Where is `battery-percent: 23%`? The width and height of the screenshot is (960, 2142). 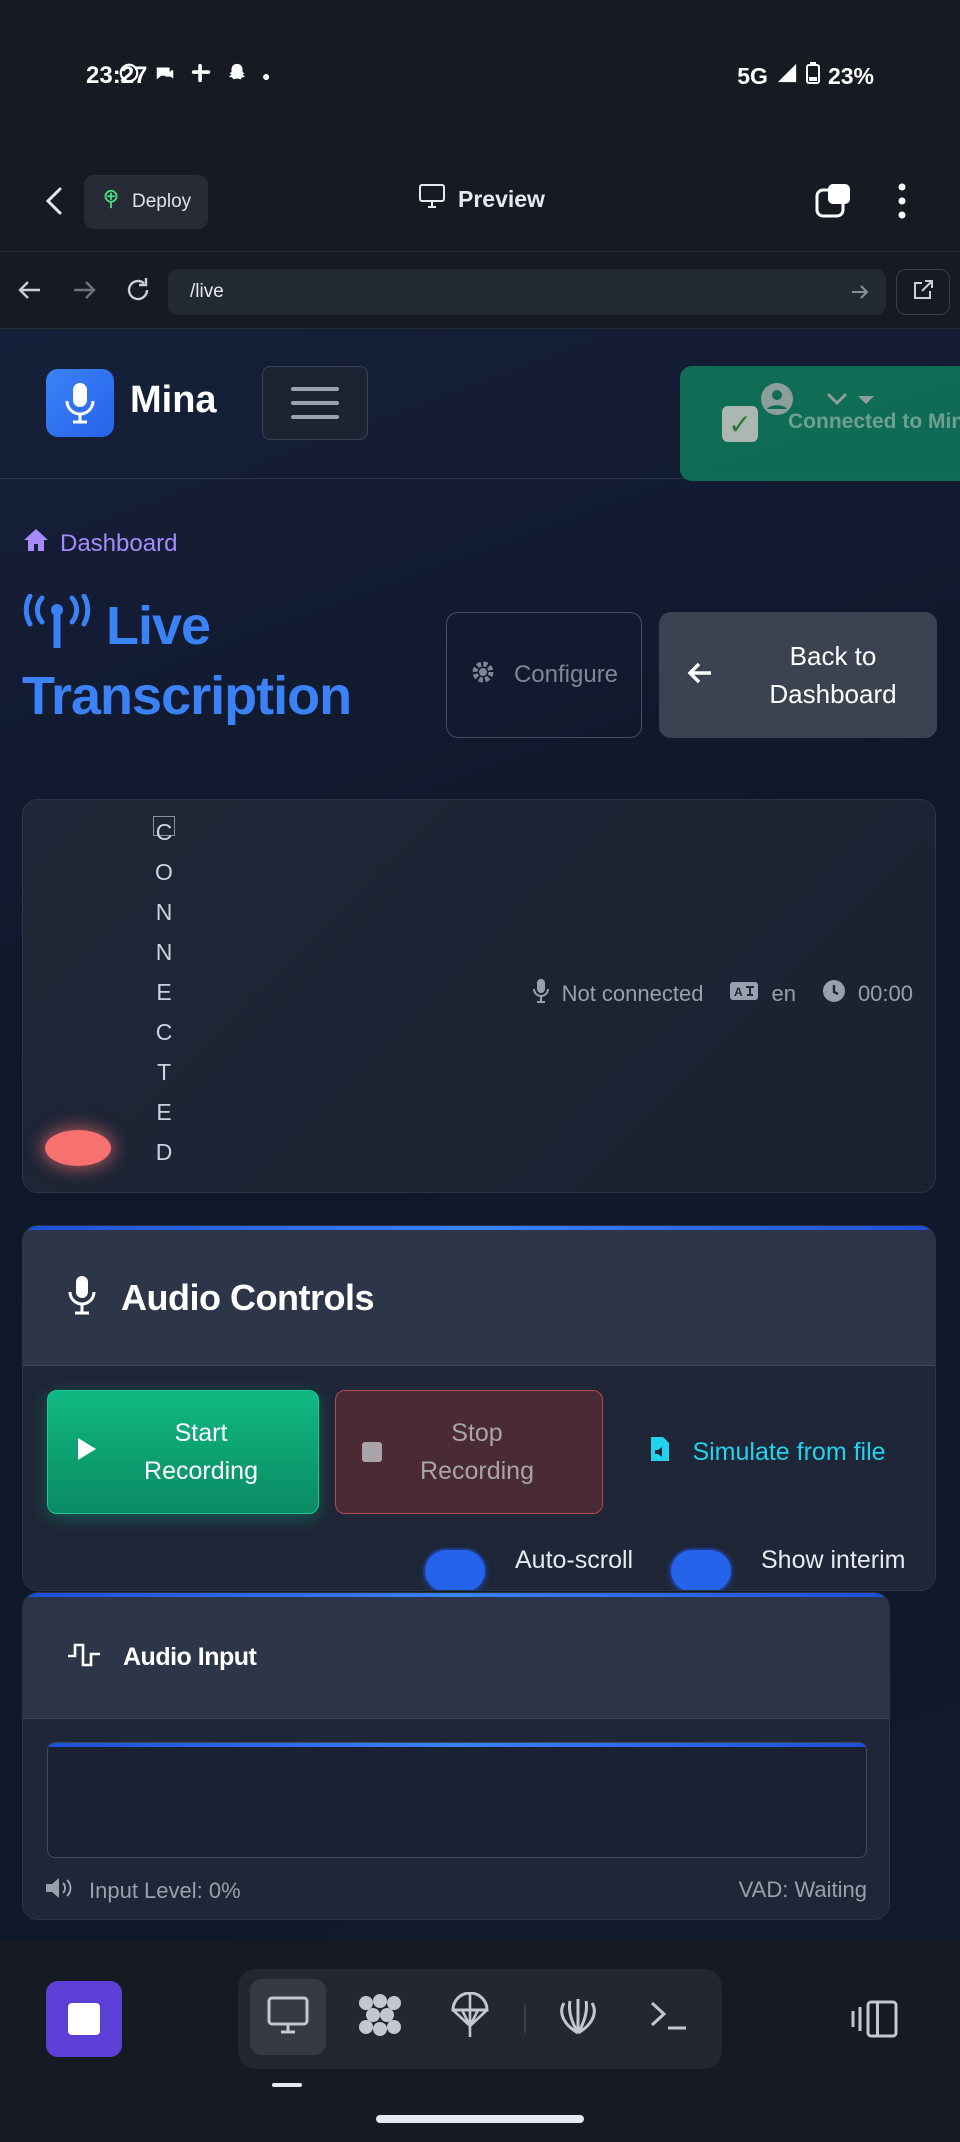 battery-percent: 23% is located at coordinates (850, 75).